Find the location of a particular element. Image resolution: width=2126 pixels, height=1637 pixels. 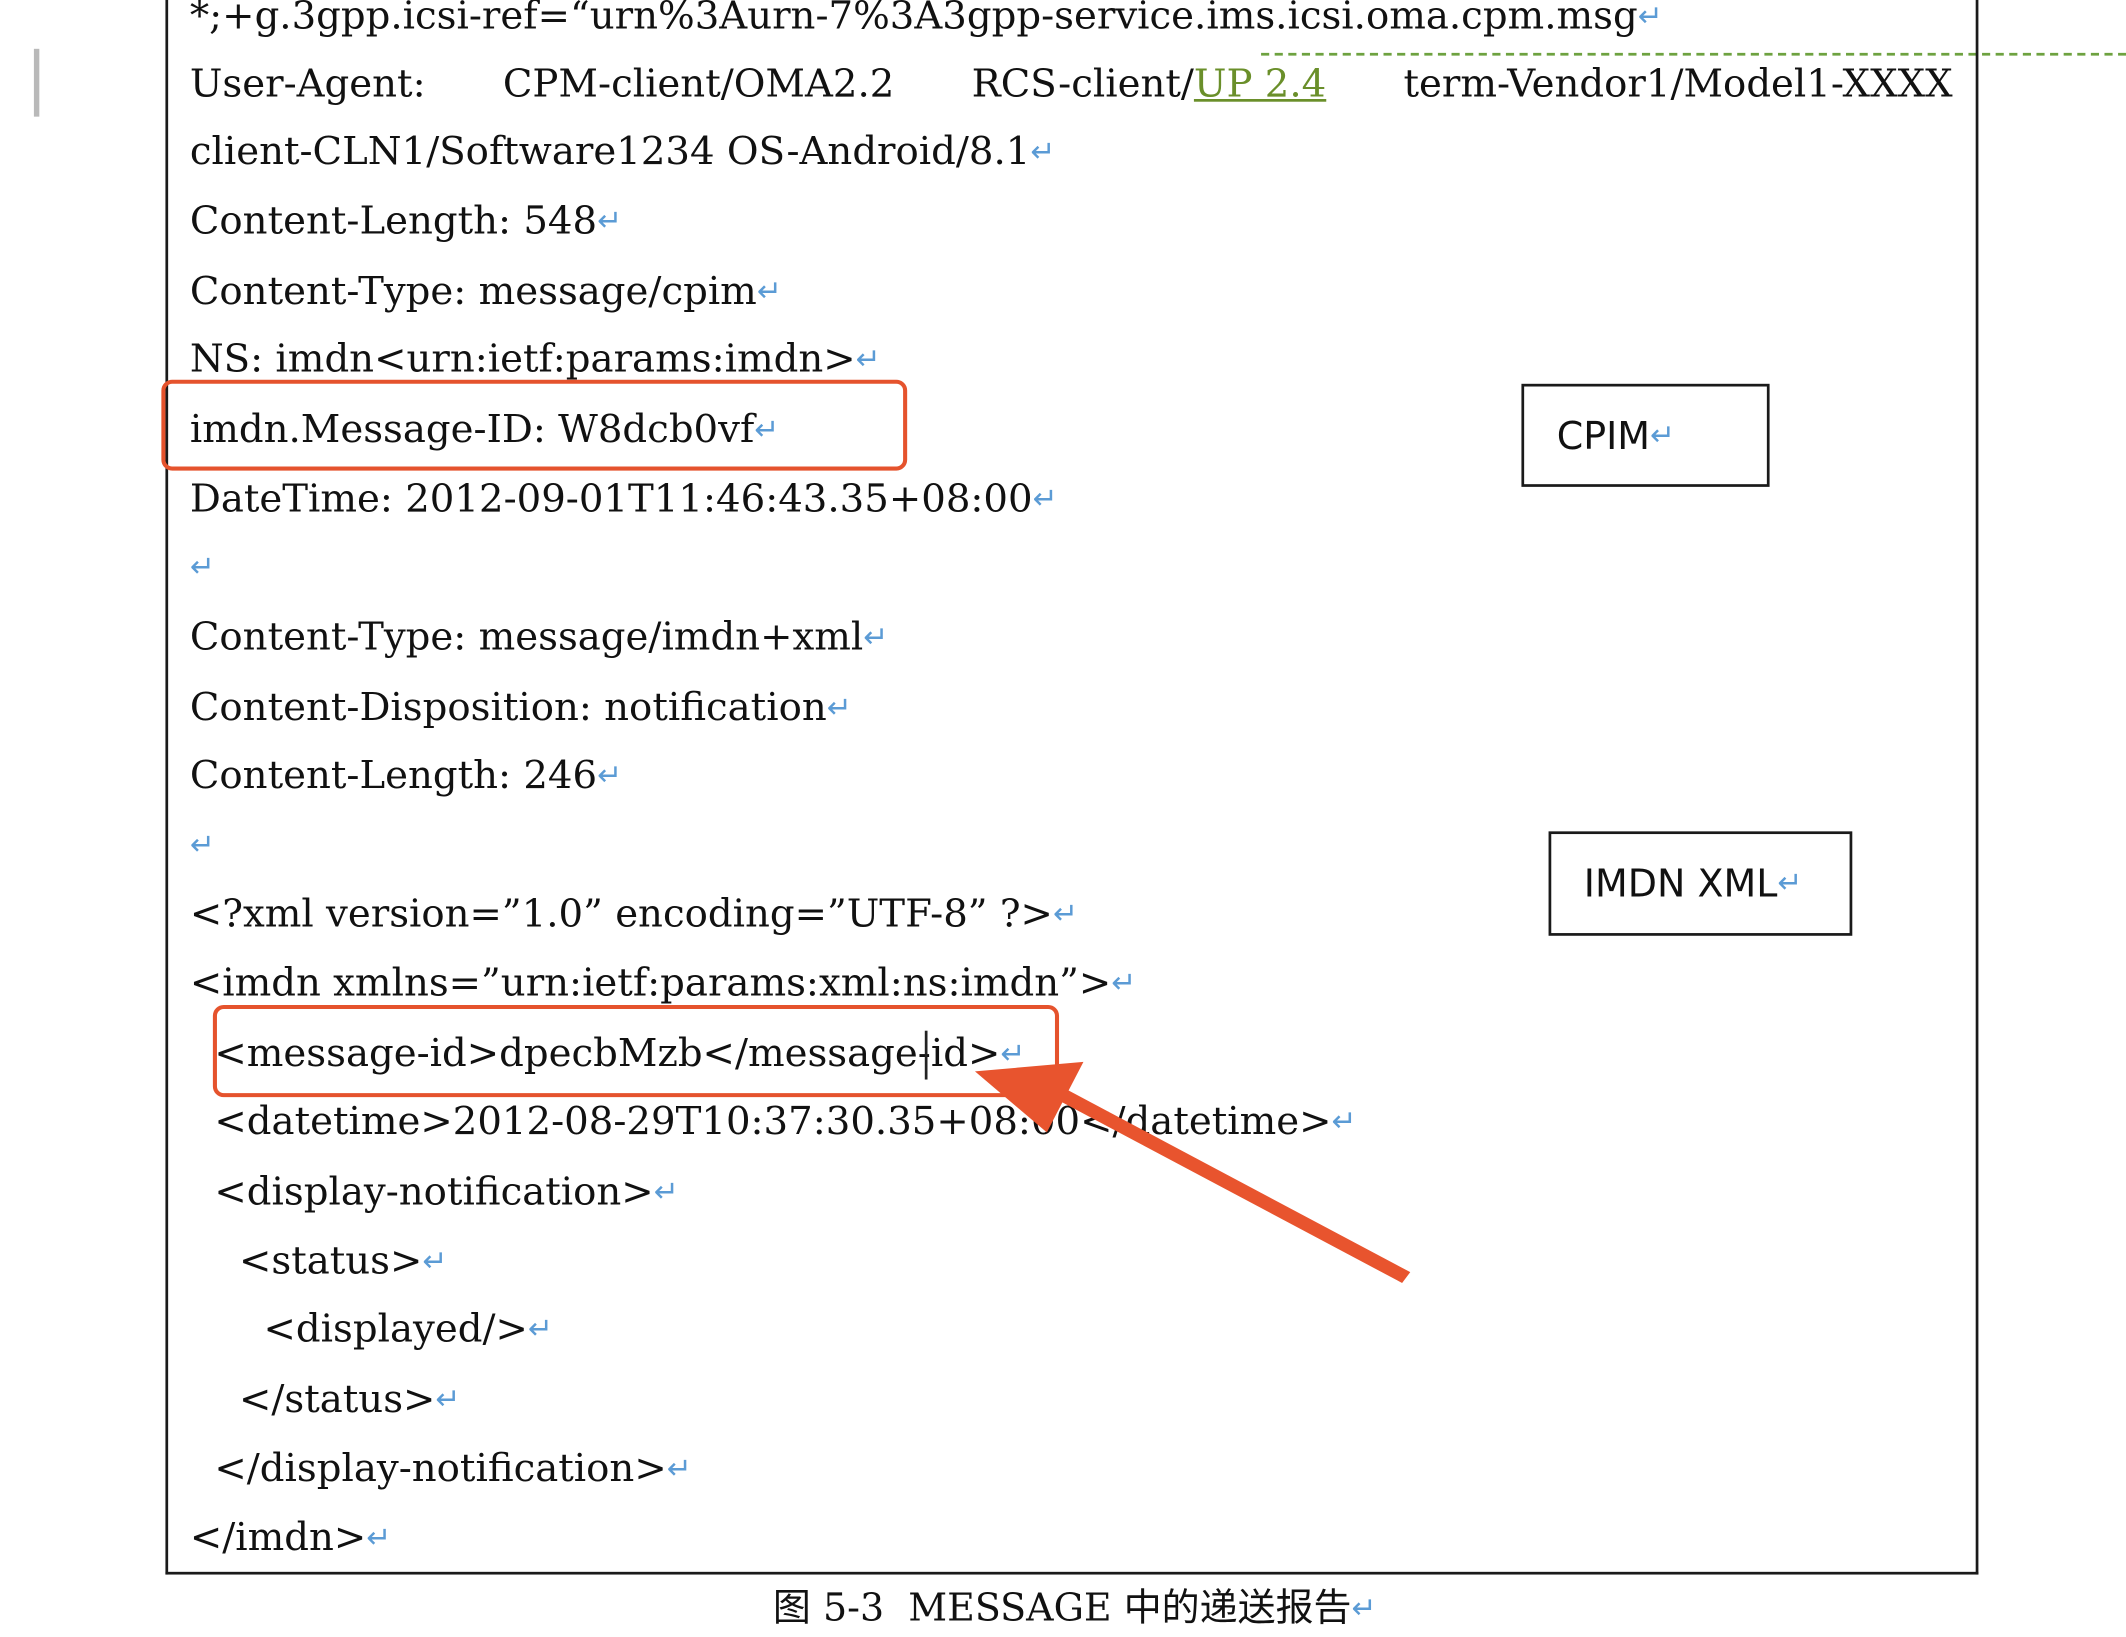

figure-caption: 图 5-3 MESSAGE 中的递送报告↵ is located at coordinates (1075, 1609).